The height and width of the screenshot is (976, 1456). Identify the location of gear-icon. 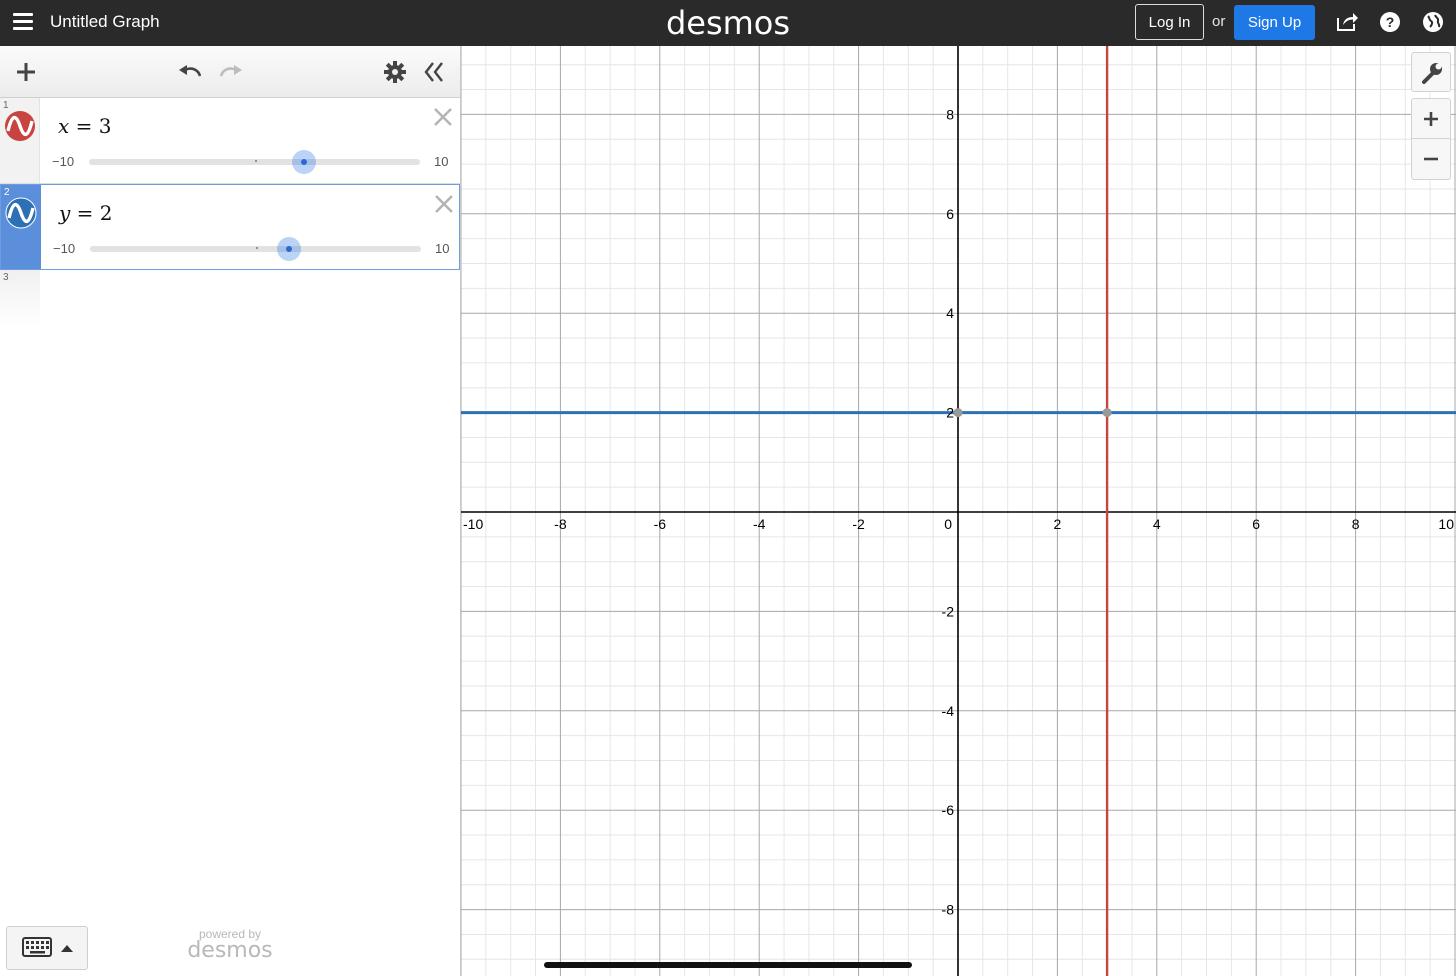
(395, 72).